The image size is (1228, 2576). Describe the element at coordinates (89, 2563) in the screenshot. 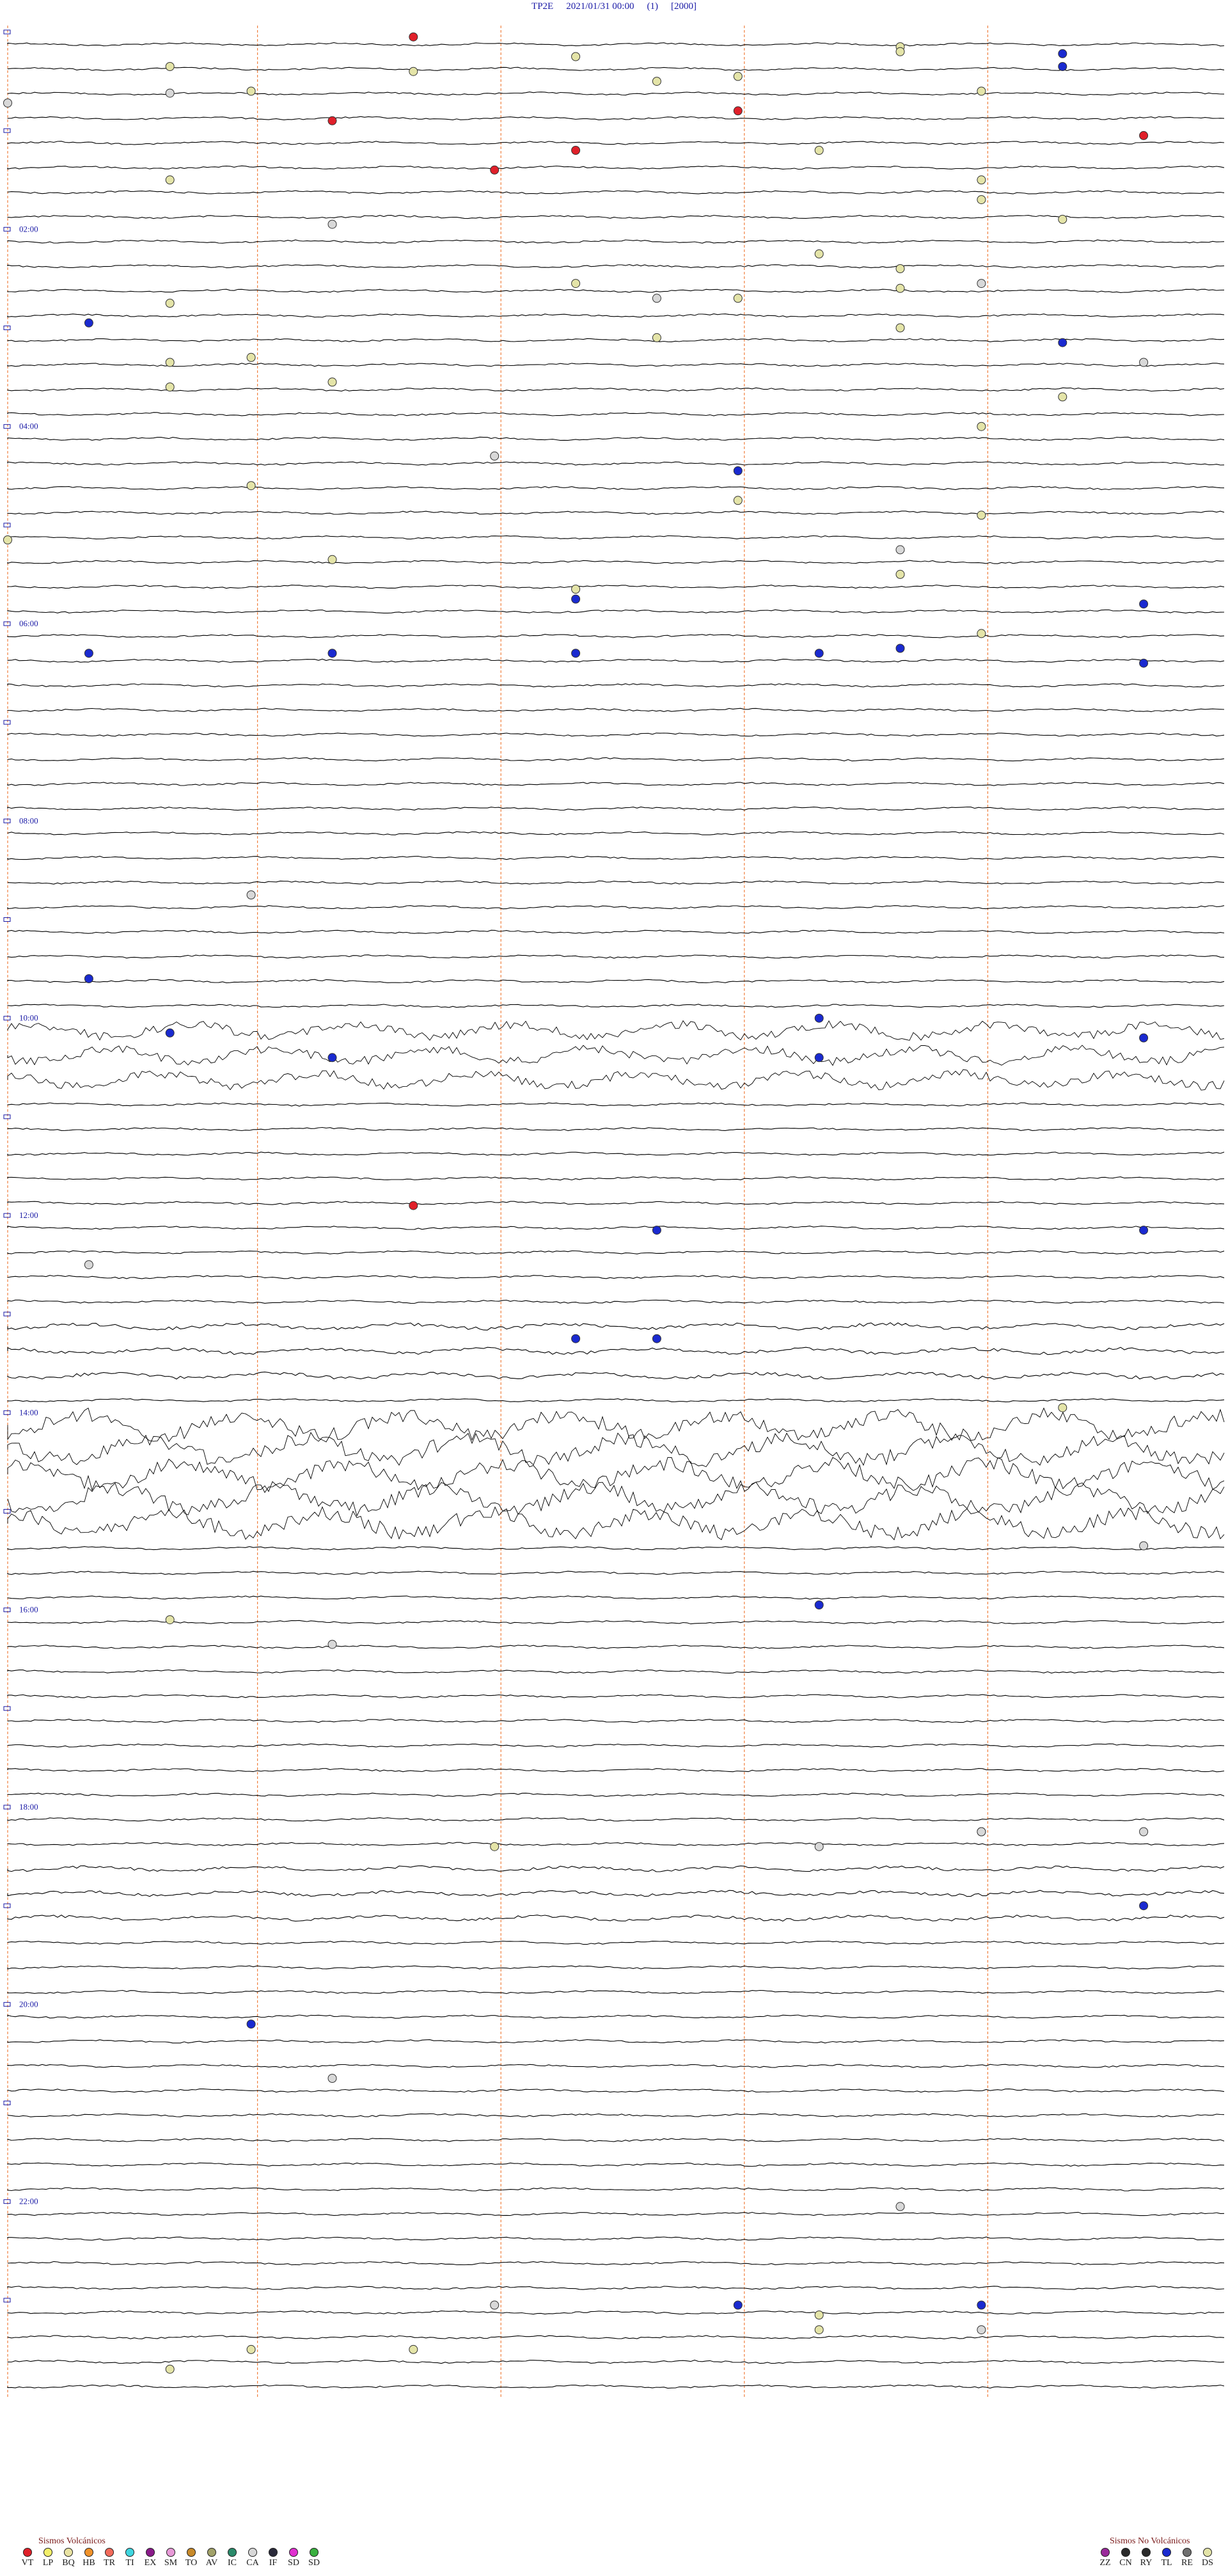

I see `legend-label: HB` at that location.